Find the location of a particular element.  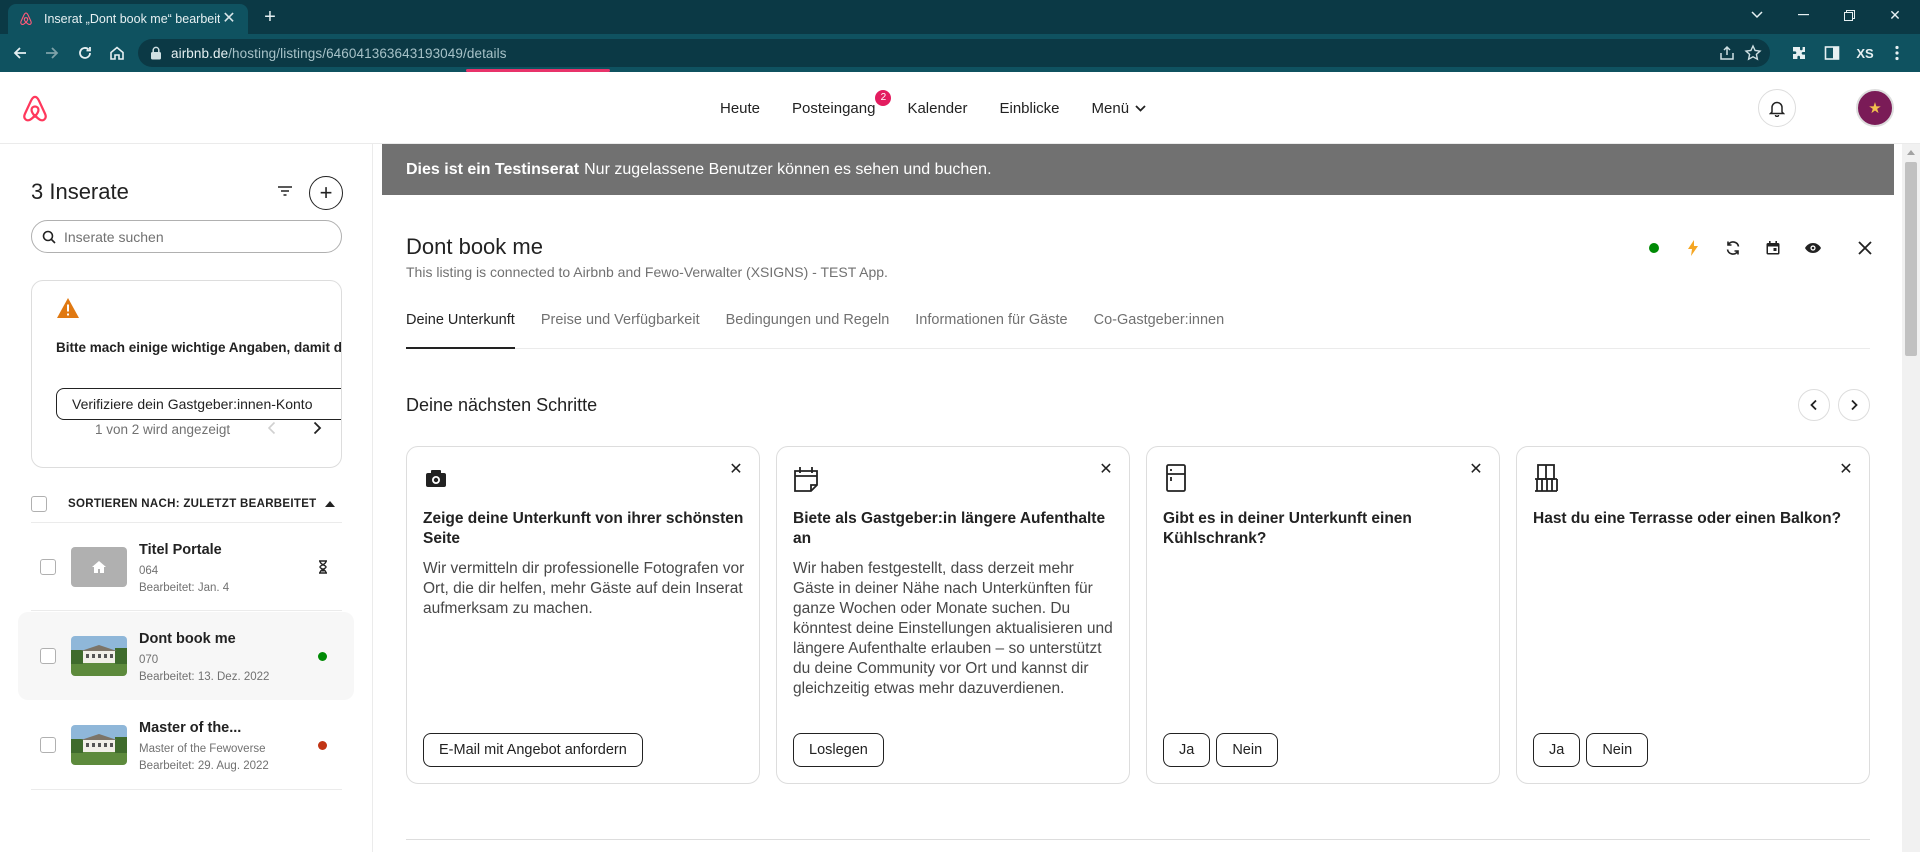

avatar: ★ is located at coordinates (1875, 108).